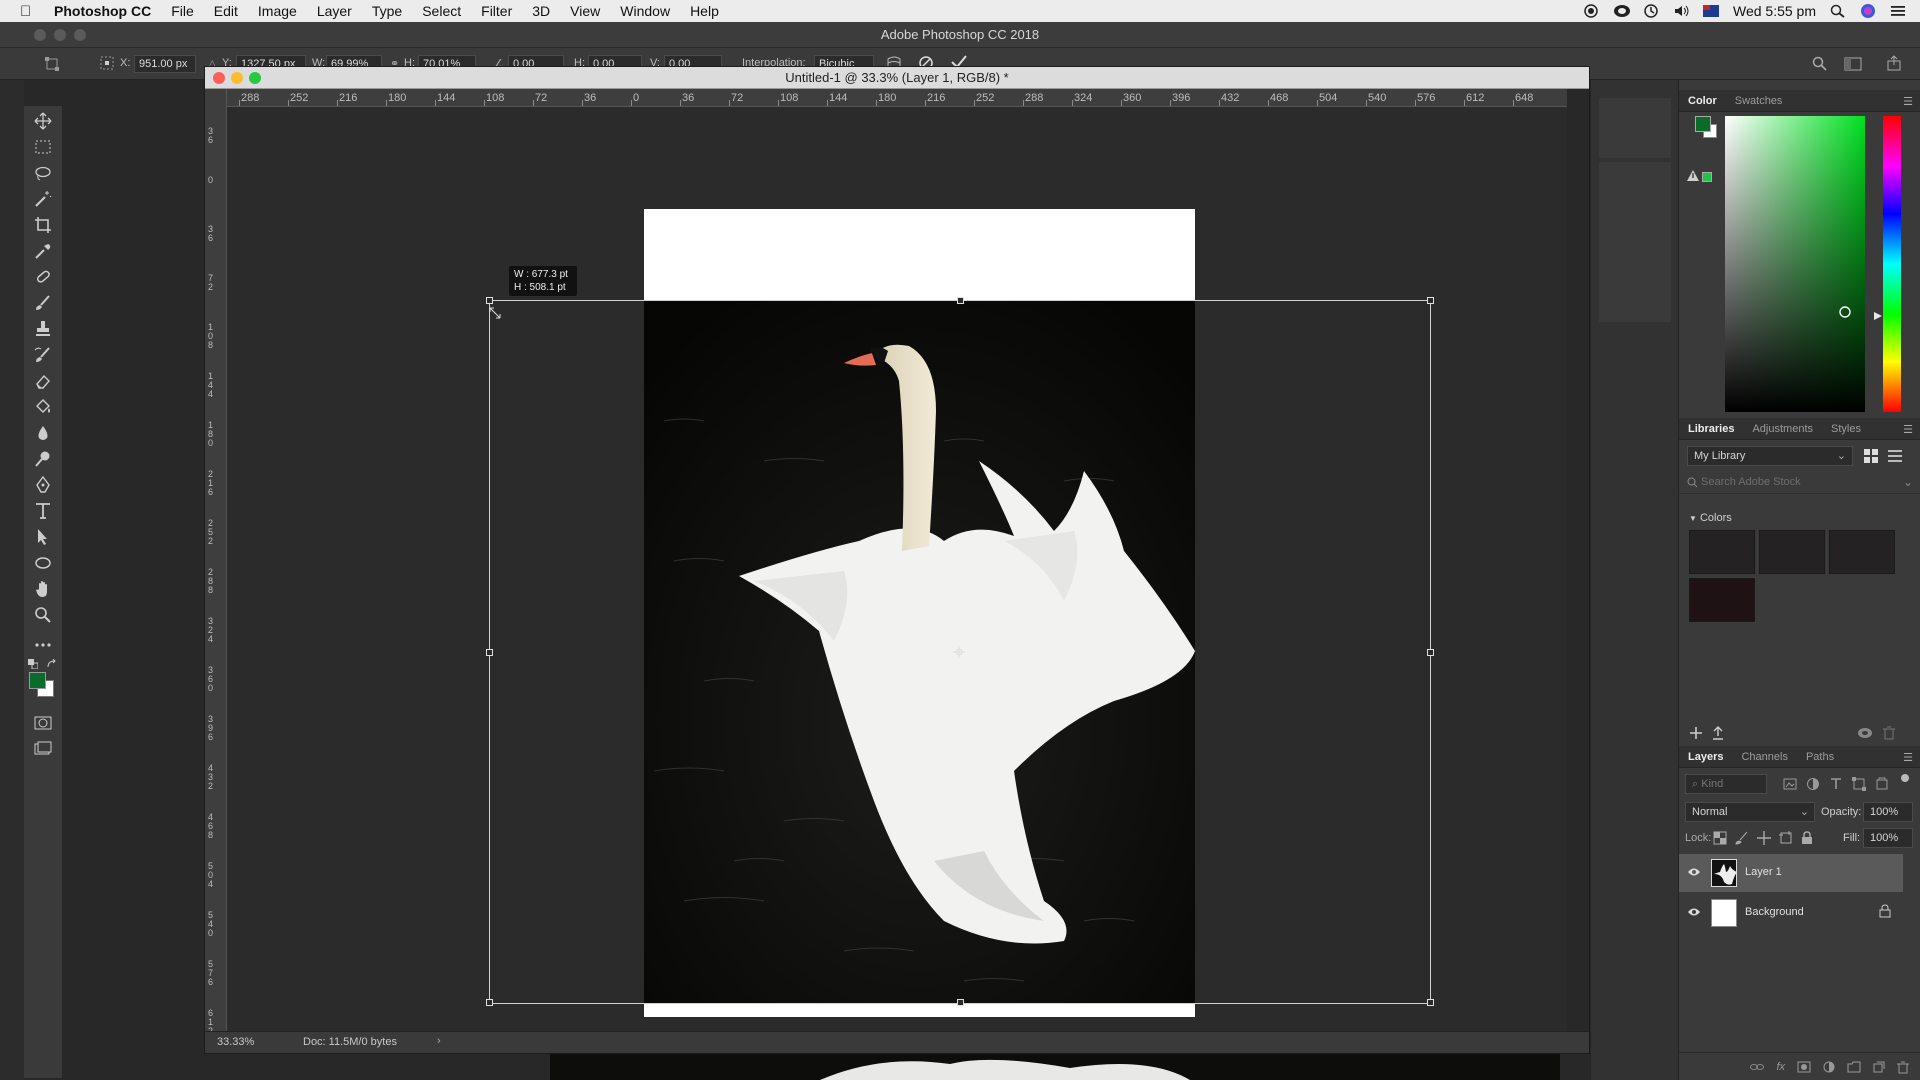 This screenshot has width=1920, height=1080. What do you see at coordinates (255, 78) in the screenshot?
I see `doc-zoom-button` at bounding box center [255, 78].